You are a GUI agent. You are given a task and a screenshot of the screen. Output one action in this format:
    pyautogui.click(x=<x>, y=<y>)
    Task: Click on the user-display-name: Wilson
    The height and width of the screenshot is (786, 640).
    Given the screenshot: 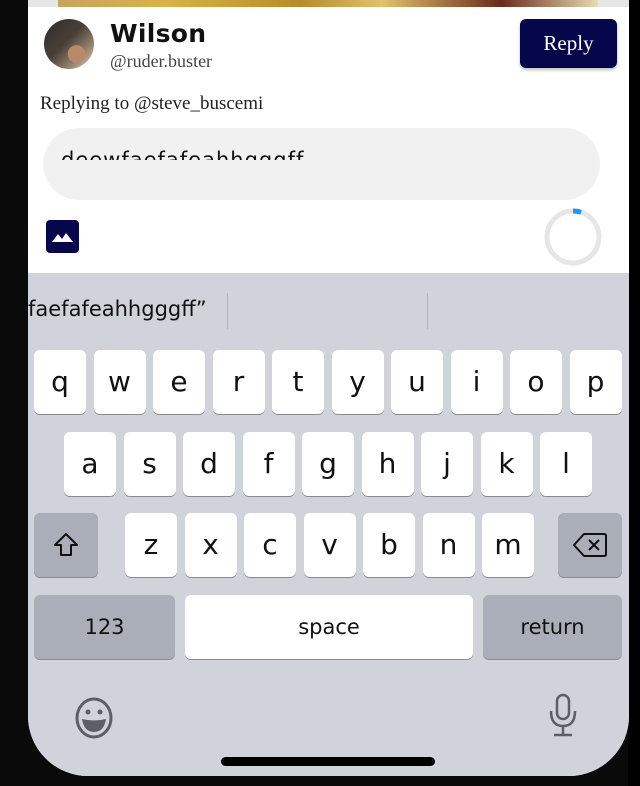 What is the action you would take?
    pyautogui.click(x=158, y=33)
    